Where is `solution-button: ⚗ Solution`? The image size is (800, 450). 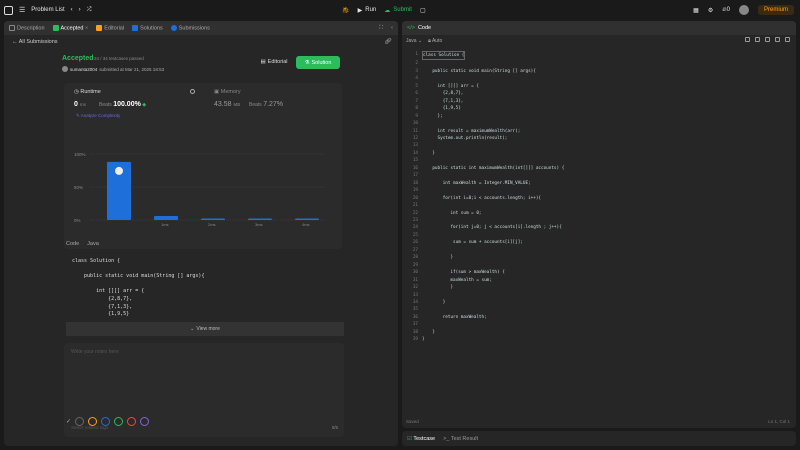
solution-button: ⚗ Solution is located at coordinates (318, 62).